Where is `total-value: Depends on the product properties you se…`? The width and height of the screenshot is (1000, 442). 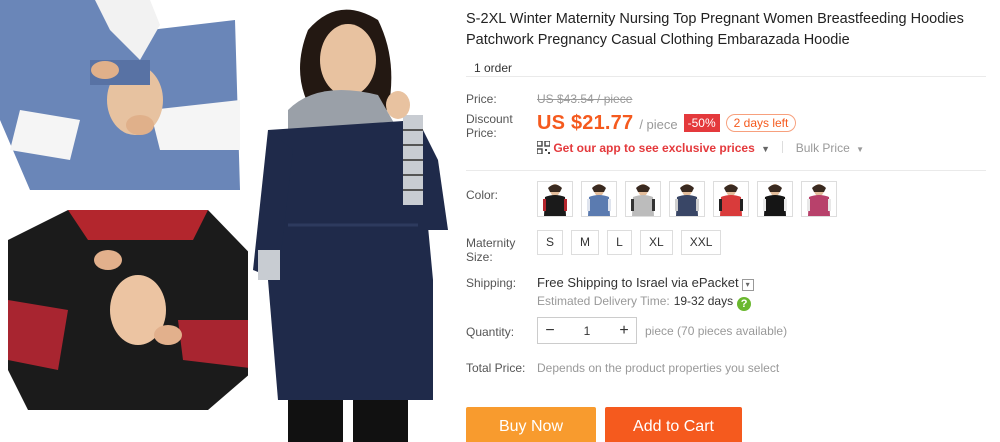 total-value: Depends on the product properties you se… is located at coordinates (658, 368).